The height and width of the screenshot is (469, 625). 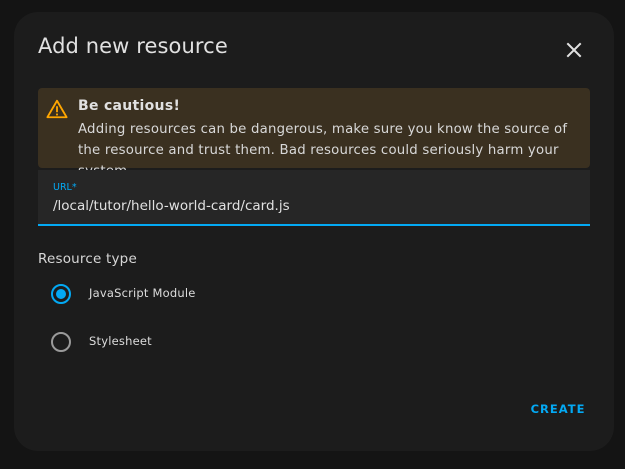 I want to click on close-icon, so click(x=574, y=50).